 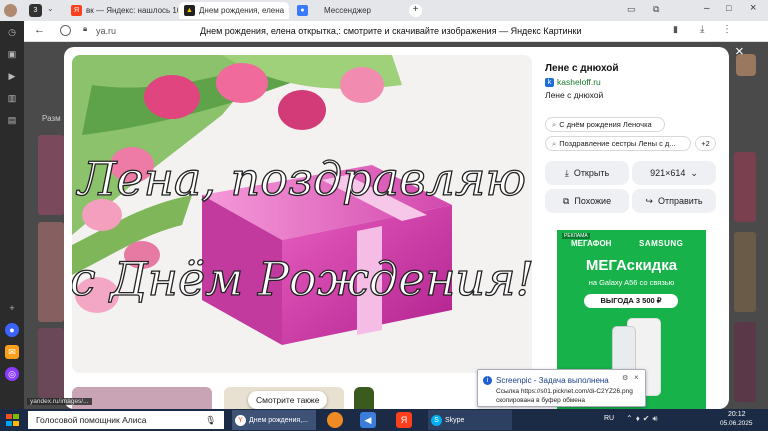 What do you see at coordinates (549, 82) in the screenshot?
I see `site-favicon-icon: k` at bounding box center [549, 82].